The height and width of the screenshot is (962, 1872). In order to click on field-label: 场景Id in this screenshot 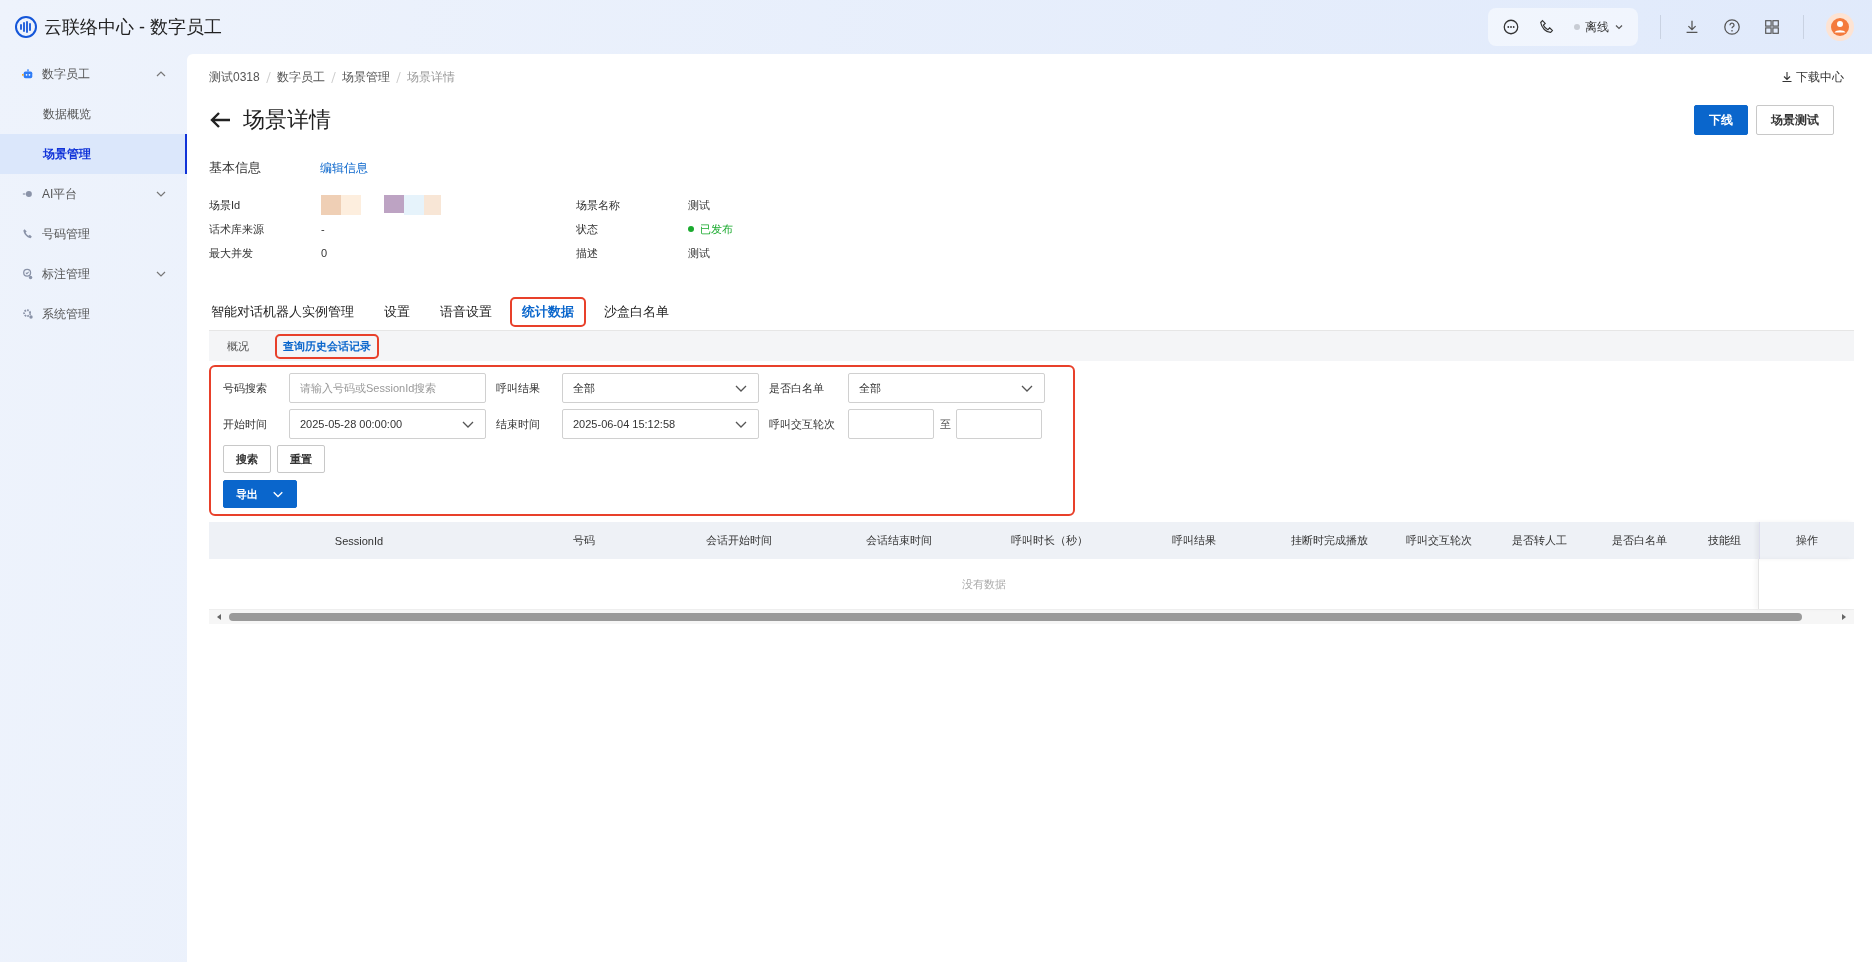, I will do `click(225, 205)`.